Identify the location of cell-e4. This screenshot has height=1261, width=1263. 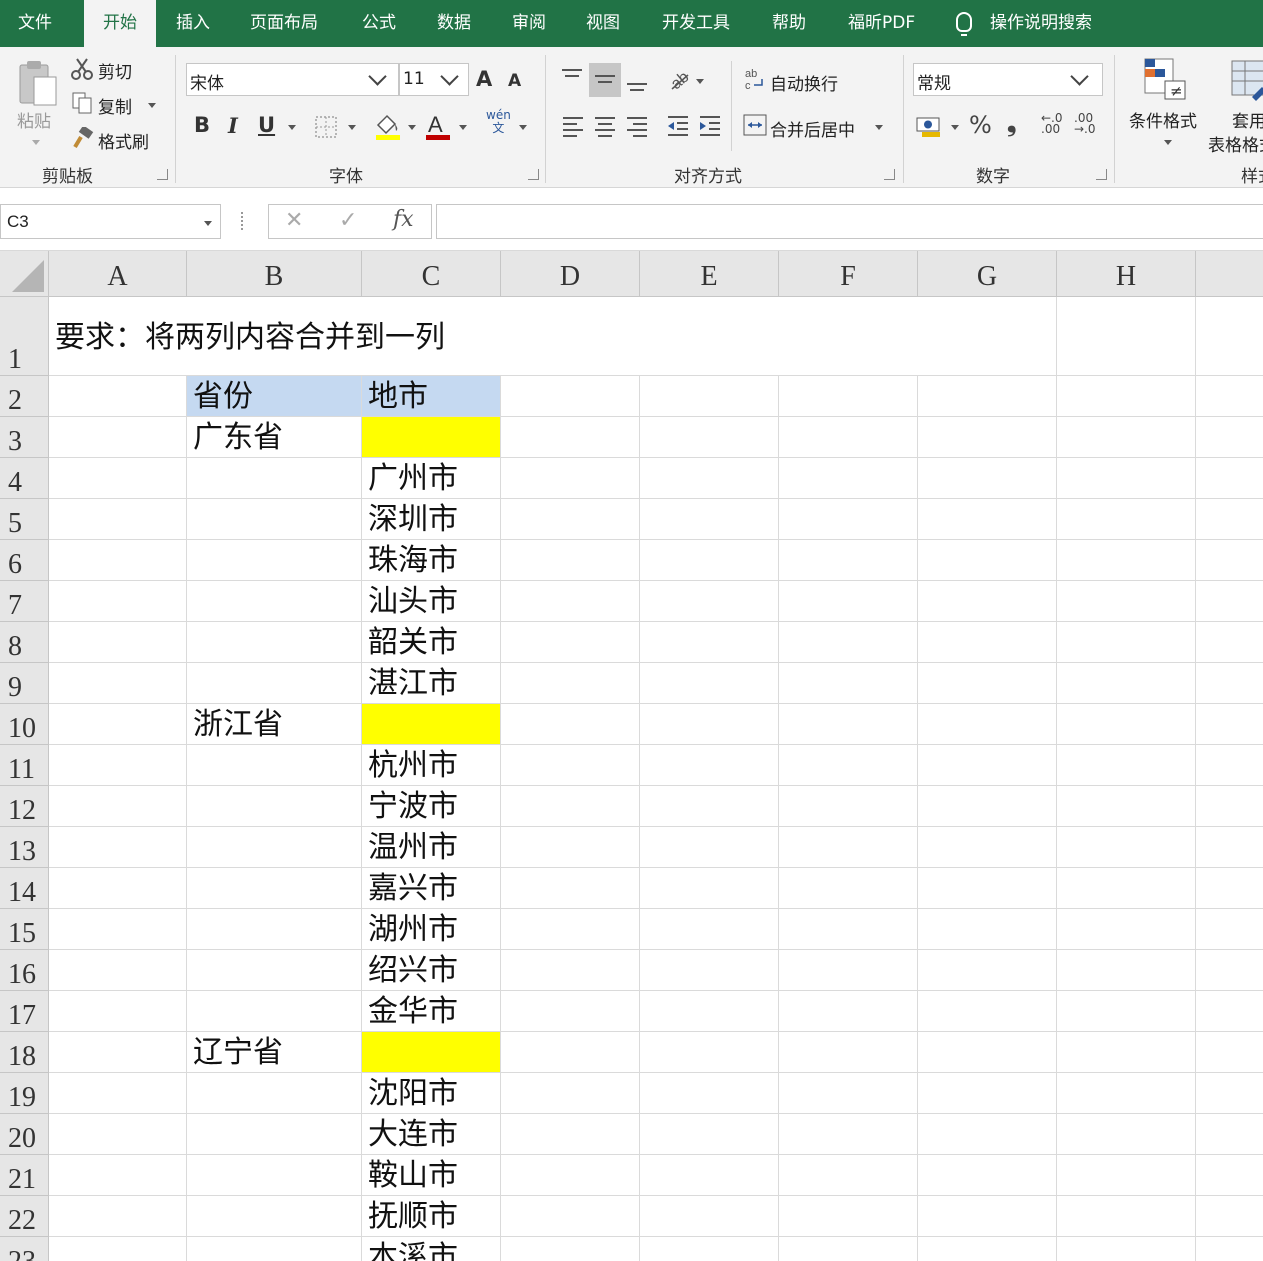
(709, 478).